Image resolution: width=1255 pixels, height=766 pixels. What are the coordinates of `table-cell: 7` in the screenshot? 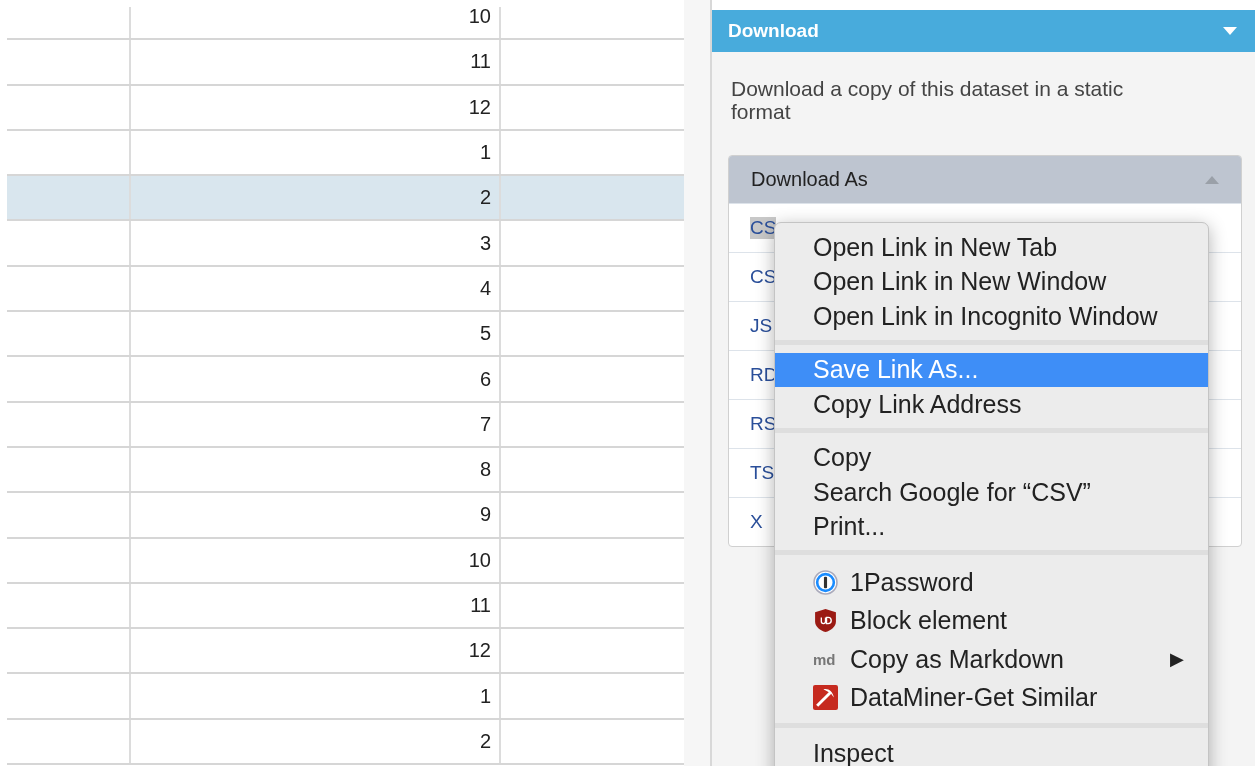 It's located at (485, 424).